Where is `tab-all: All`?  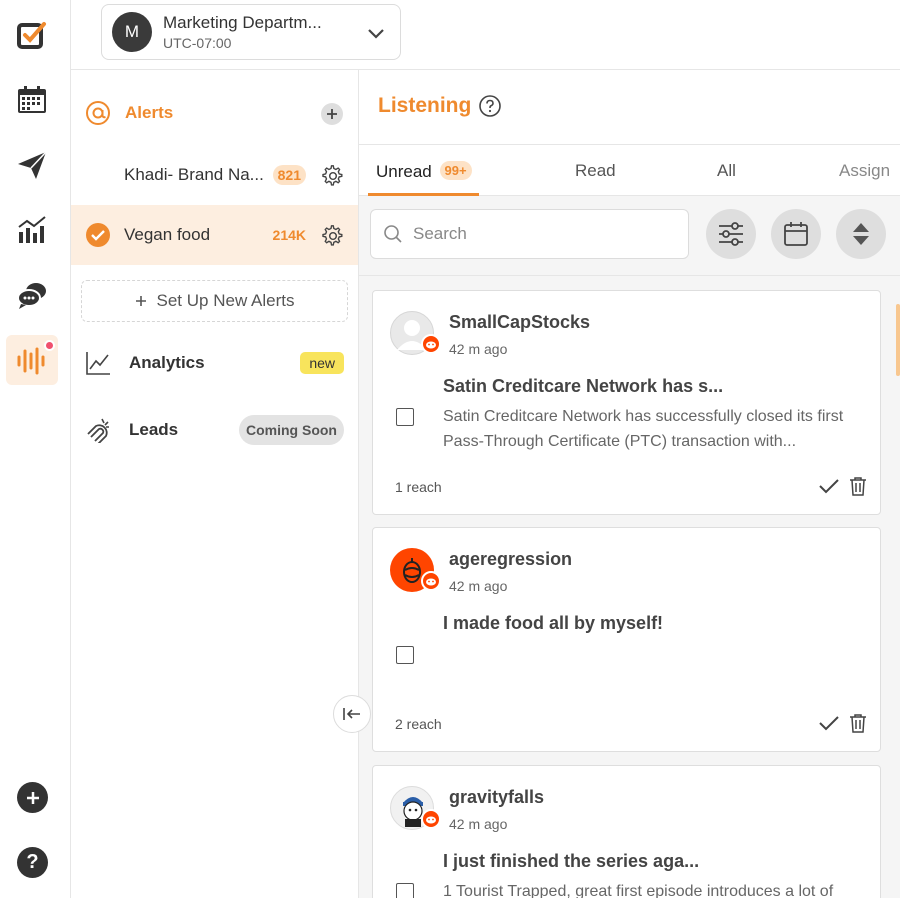 tab-all: All is located at coordinates (726, 171).